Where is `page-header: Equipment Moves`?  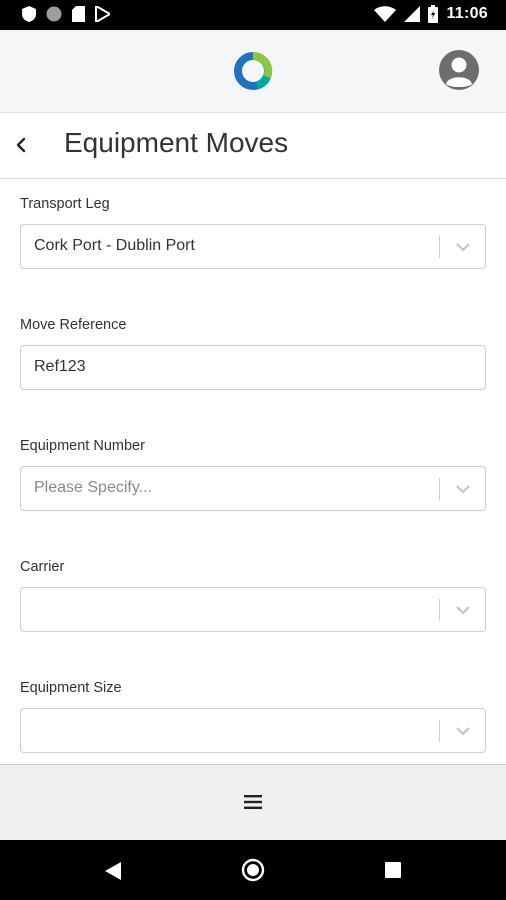
page-header: Equipment Moves is located at coordinates (253, 146).